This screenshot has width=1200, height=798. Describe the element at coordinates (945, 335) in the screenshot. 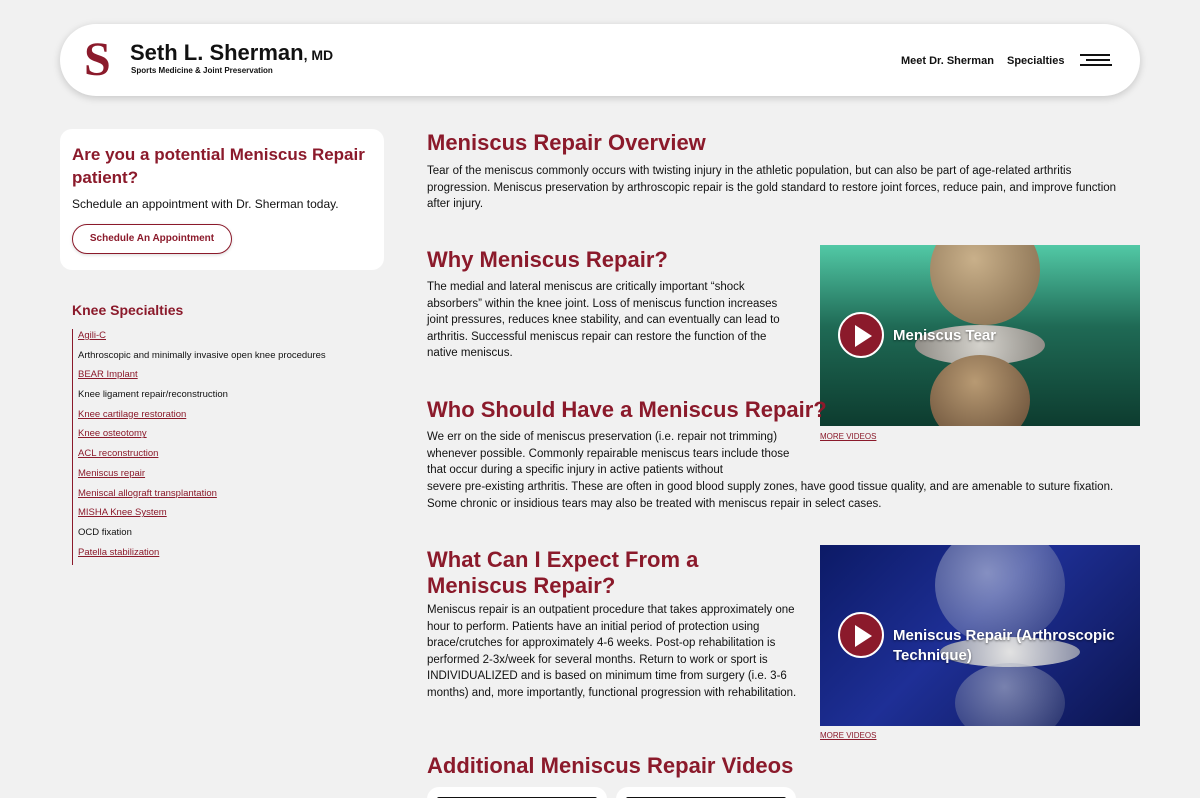

I see `video-title: Meniscus Tear` at that location.